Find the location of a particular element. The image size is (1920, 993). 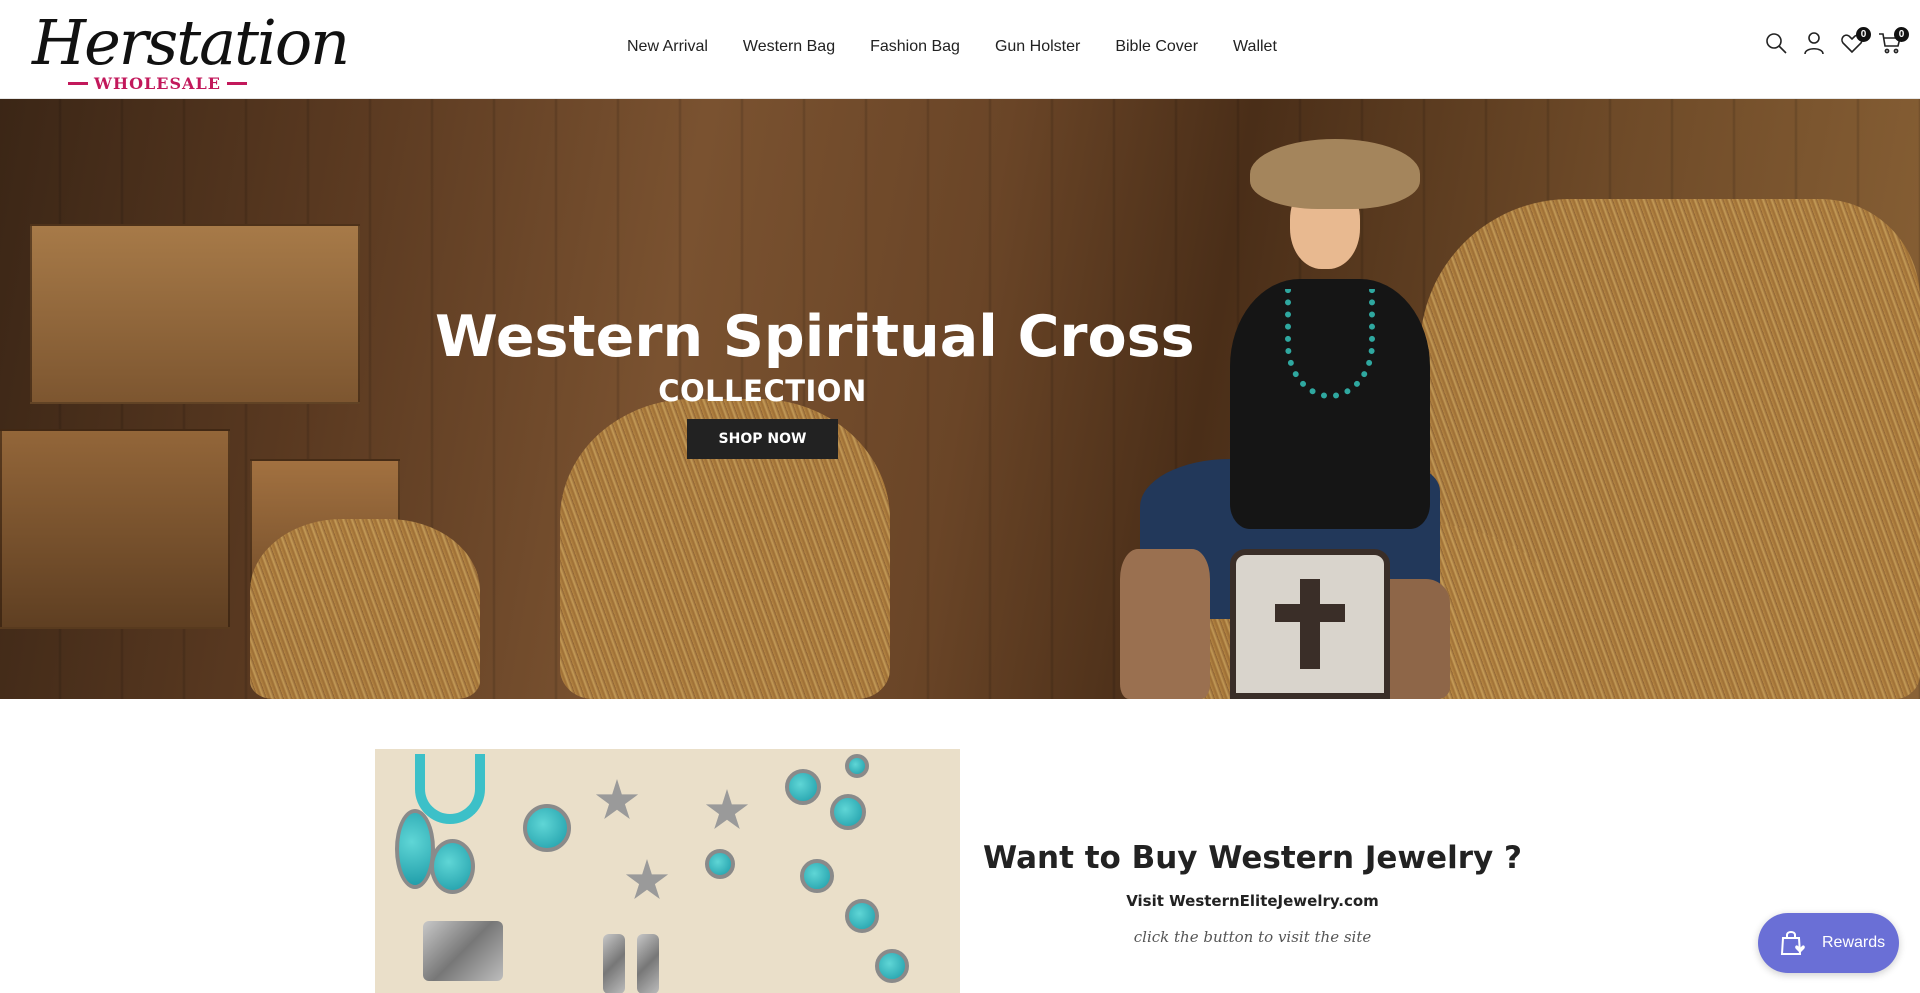

account-button is located at coordinates (1814, 43).